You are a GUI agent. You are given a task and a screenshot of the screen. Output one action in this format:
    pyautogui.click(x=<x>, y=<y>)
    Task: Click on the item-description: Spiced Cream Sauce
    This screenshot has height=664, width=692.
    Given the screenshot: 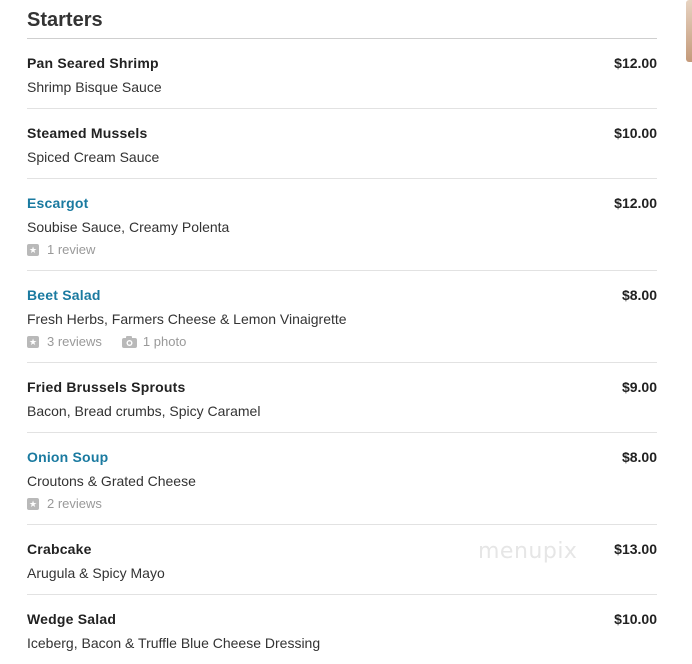 What is the action you would take?
    pyautogui.click(x=93, y=157)
    